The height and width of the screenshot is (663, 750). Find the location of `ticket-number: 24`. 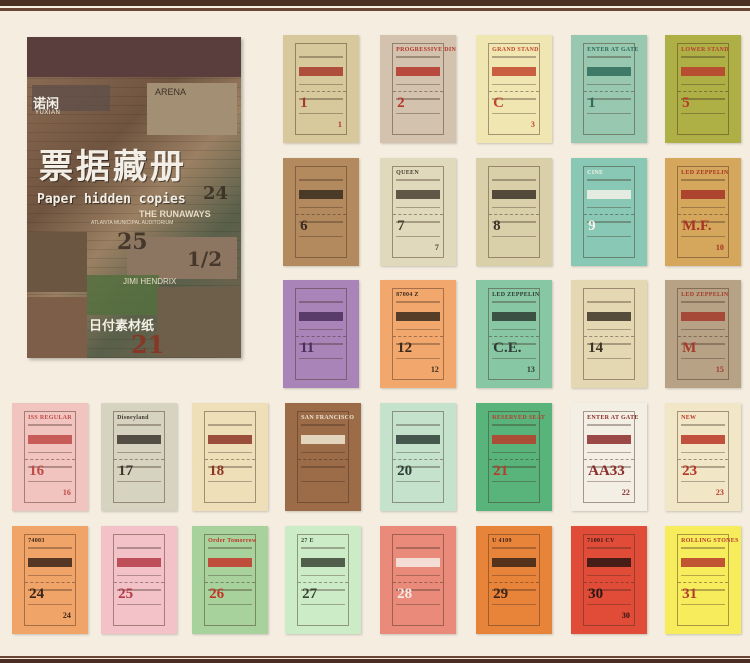

ticket-number: 24 is located at coordinates (37, 594).